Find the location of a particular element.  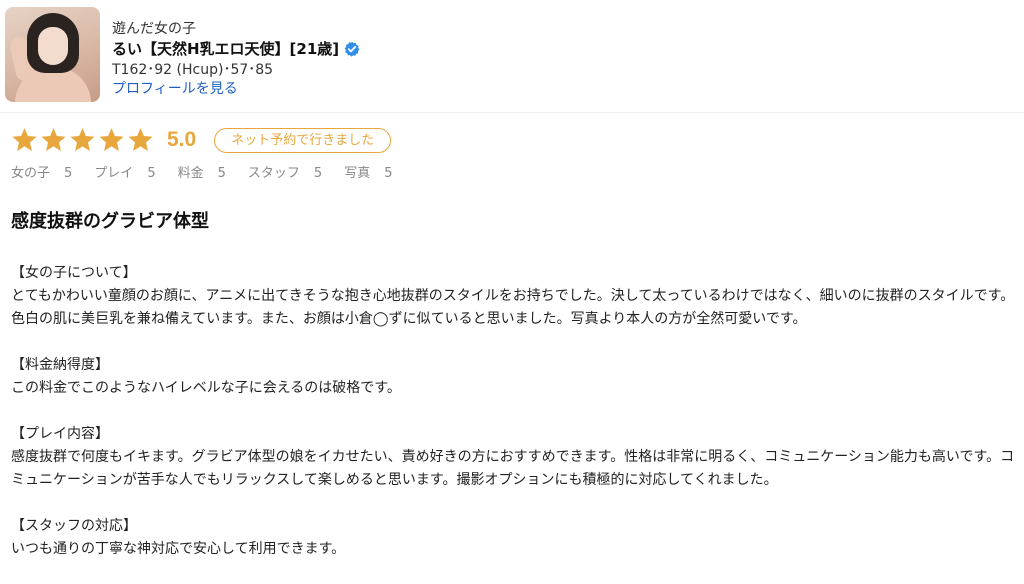

sub-rating-item: プレイ 5 is located at coordinates (124, 171).